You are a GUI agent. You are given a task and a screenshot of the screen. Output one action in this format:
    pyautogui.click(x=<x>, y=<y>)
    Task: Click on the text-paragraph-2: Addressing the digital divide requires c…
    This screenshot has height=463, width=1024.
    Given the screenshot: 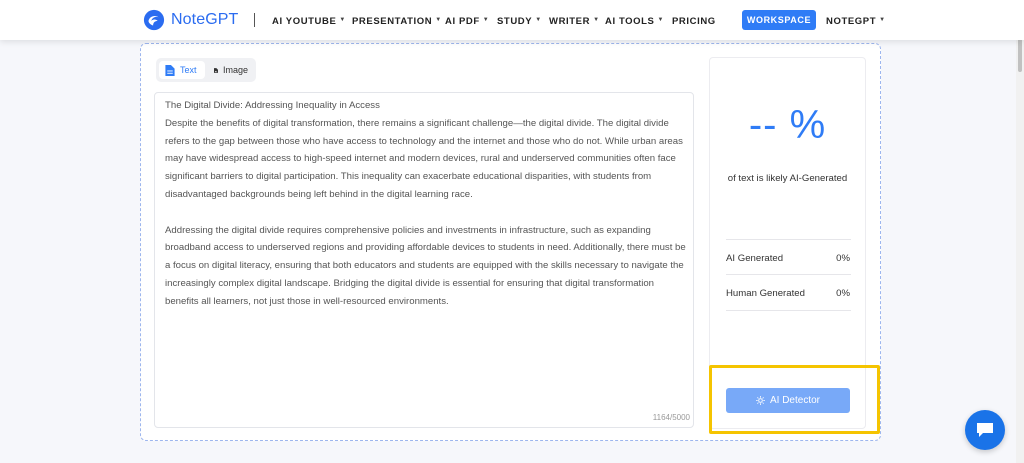 What is the action you would take?
    pyautogui.click(x=425, y=265)
    